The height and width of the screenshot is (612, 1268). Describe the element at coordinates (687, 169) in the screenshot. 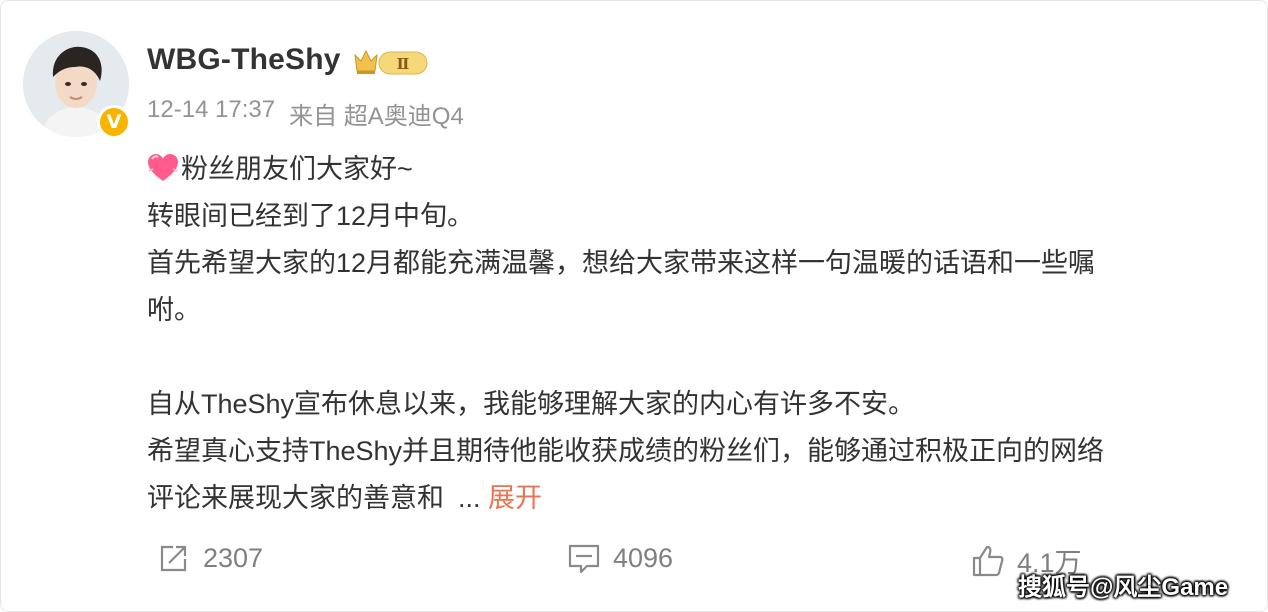

I see `post-line: 粉丝朋友们大家好~` at that location.